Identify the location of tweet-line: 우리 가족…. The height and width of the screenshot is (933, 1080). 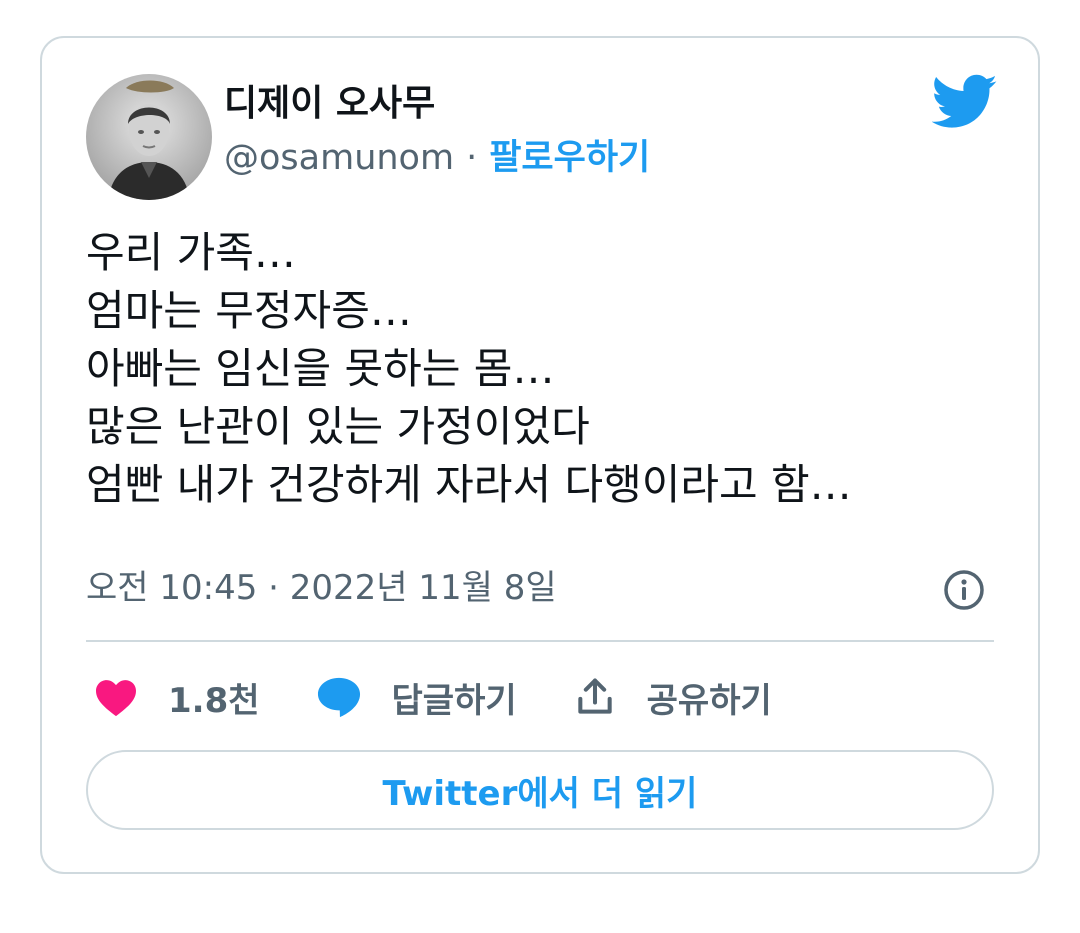
(191, 252).